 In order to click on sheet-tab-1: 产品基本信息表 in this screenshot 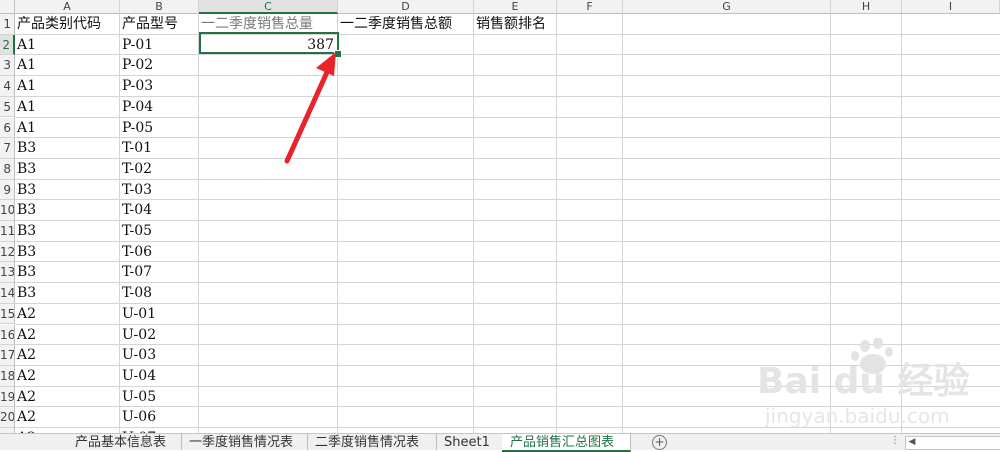, I will do `click(124, 442)`.